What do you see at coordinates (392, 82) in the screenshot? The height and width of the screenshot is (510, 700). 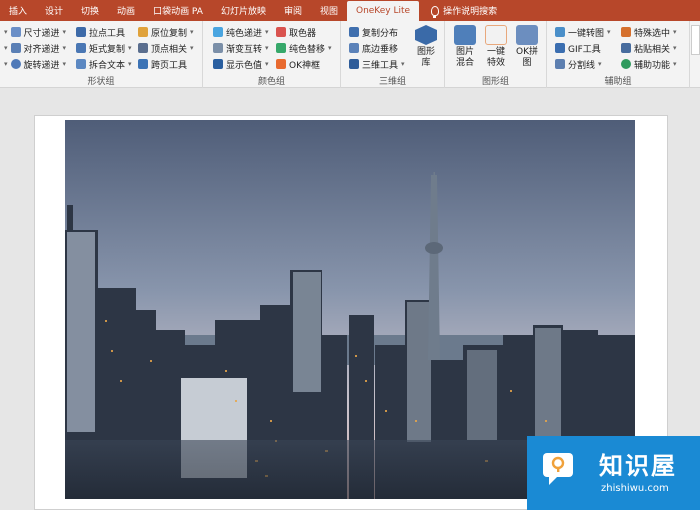 I see `3d-group-label: 三维组` at bounding box center [392, 82].